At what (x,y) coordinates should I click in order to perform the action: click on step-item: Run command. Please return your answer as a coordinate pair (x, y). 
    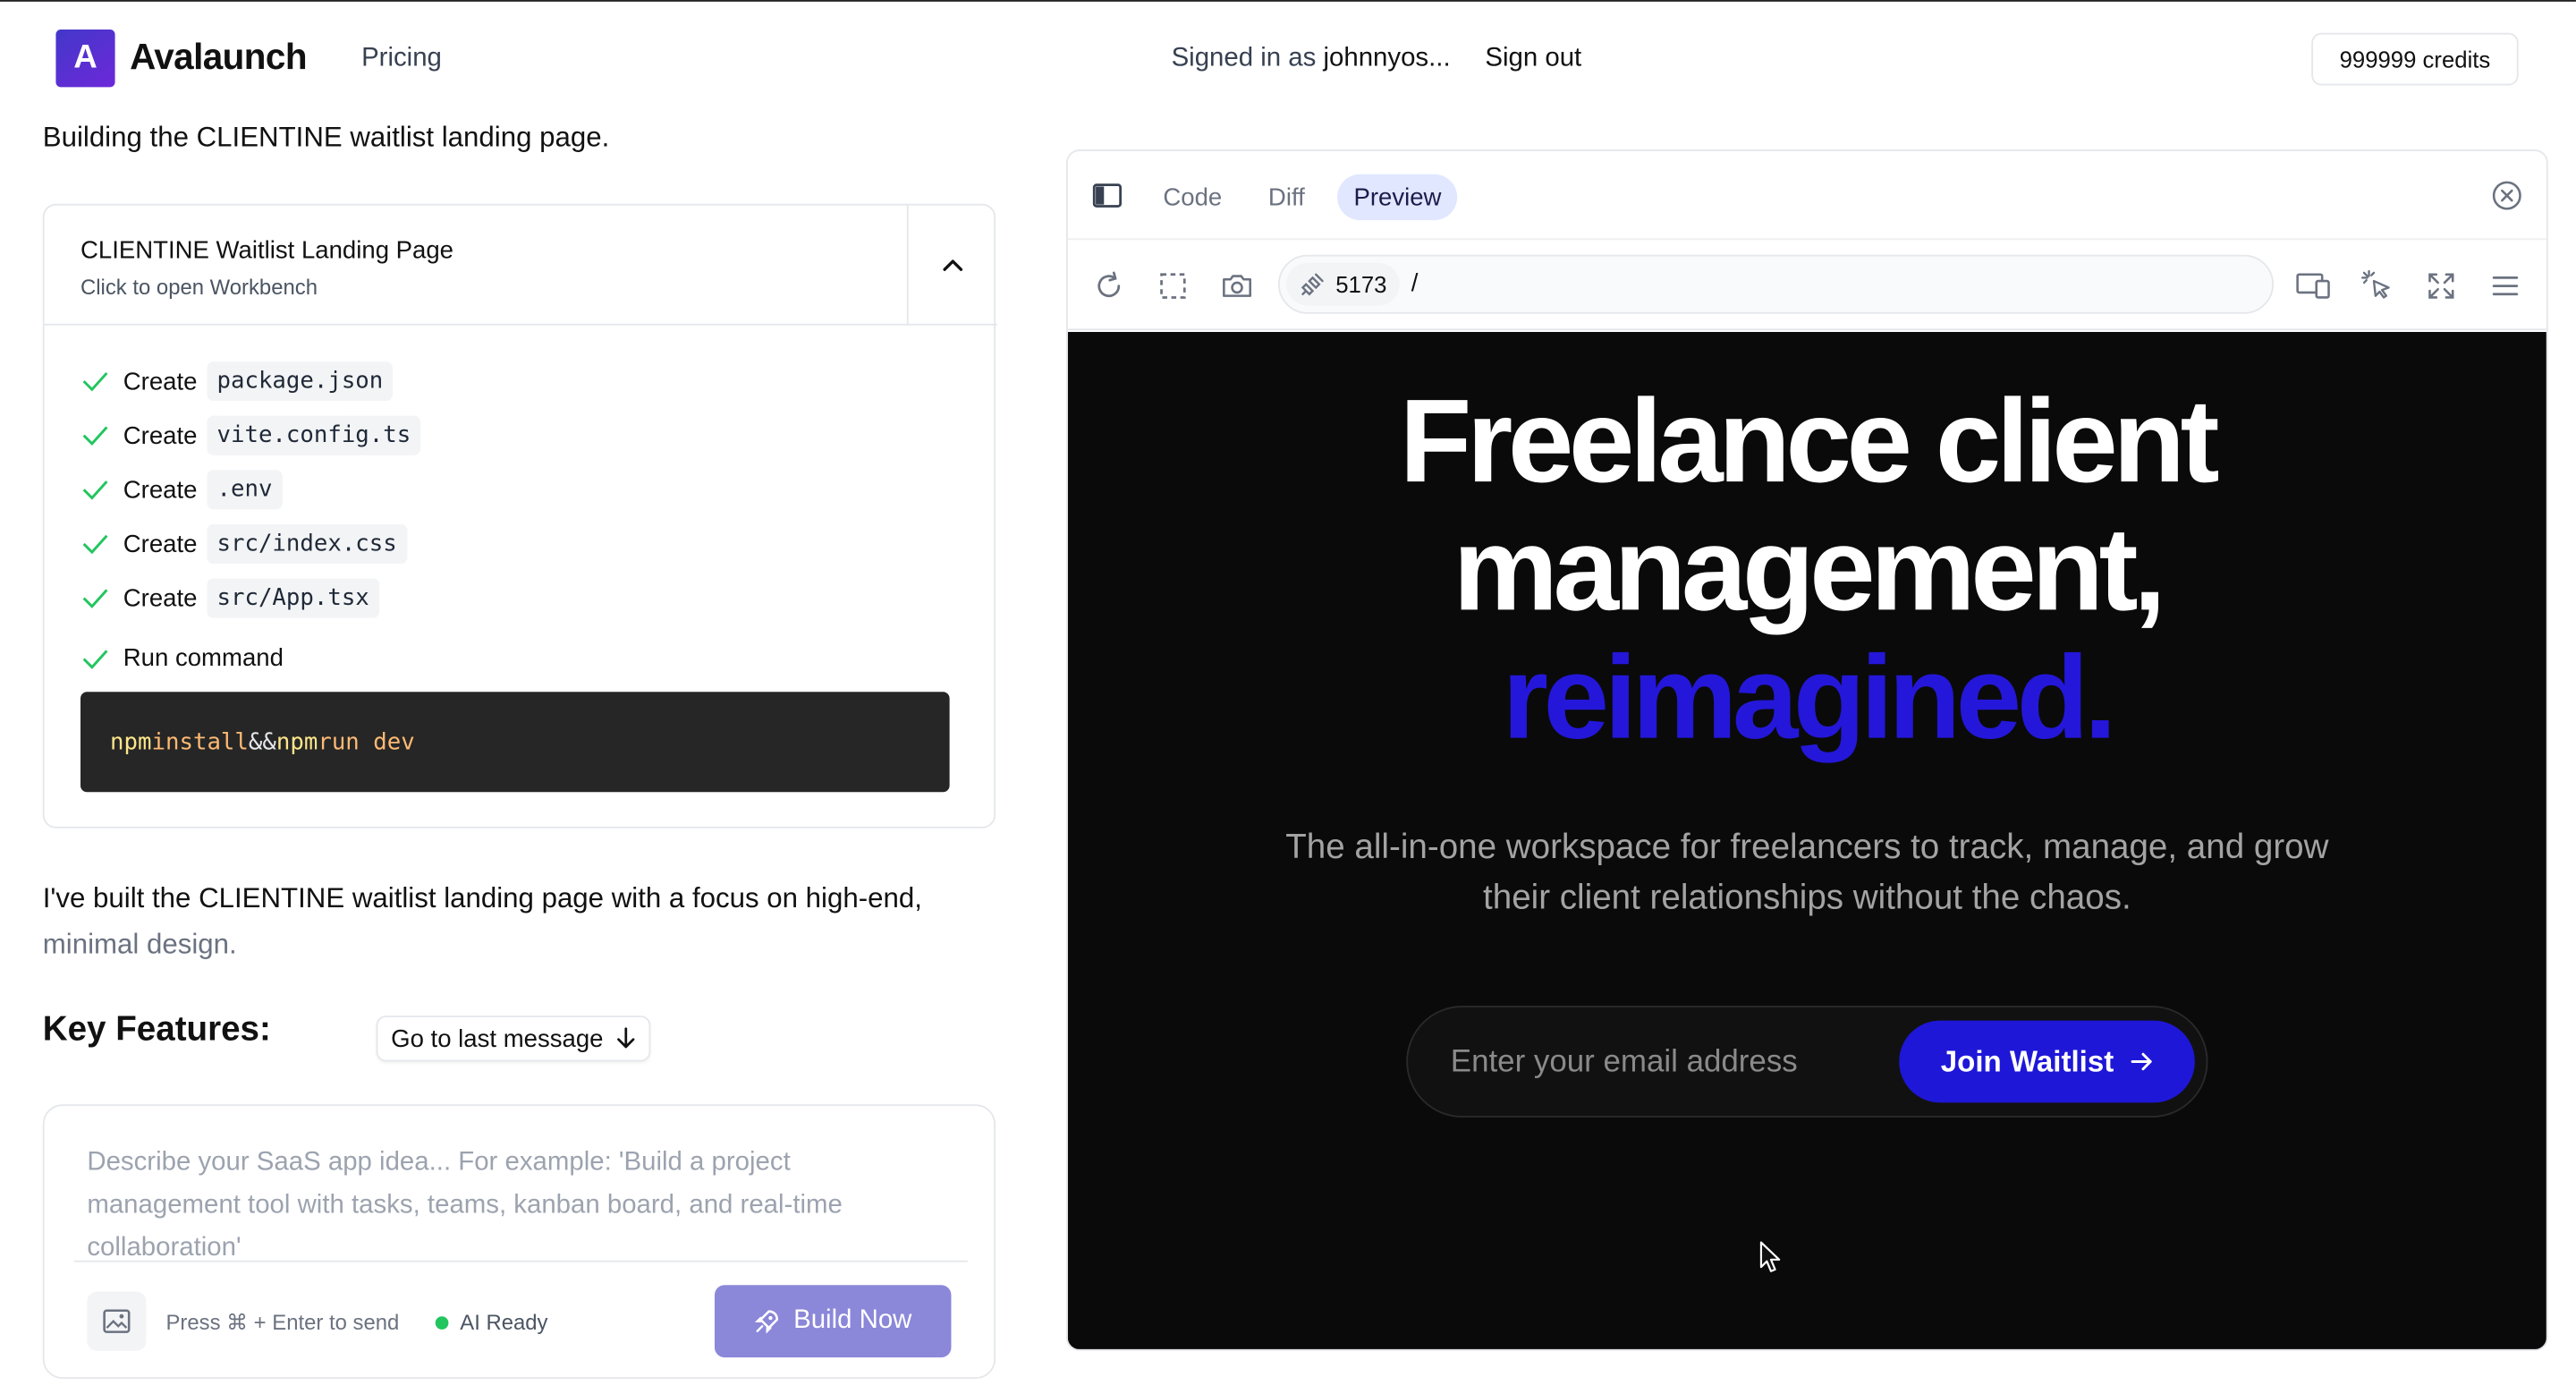
    Looking at the image, I should click on (182, 658).